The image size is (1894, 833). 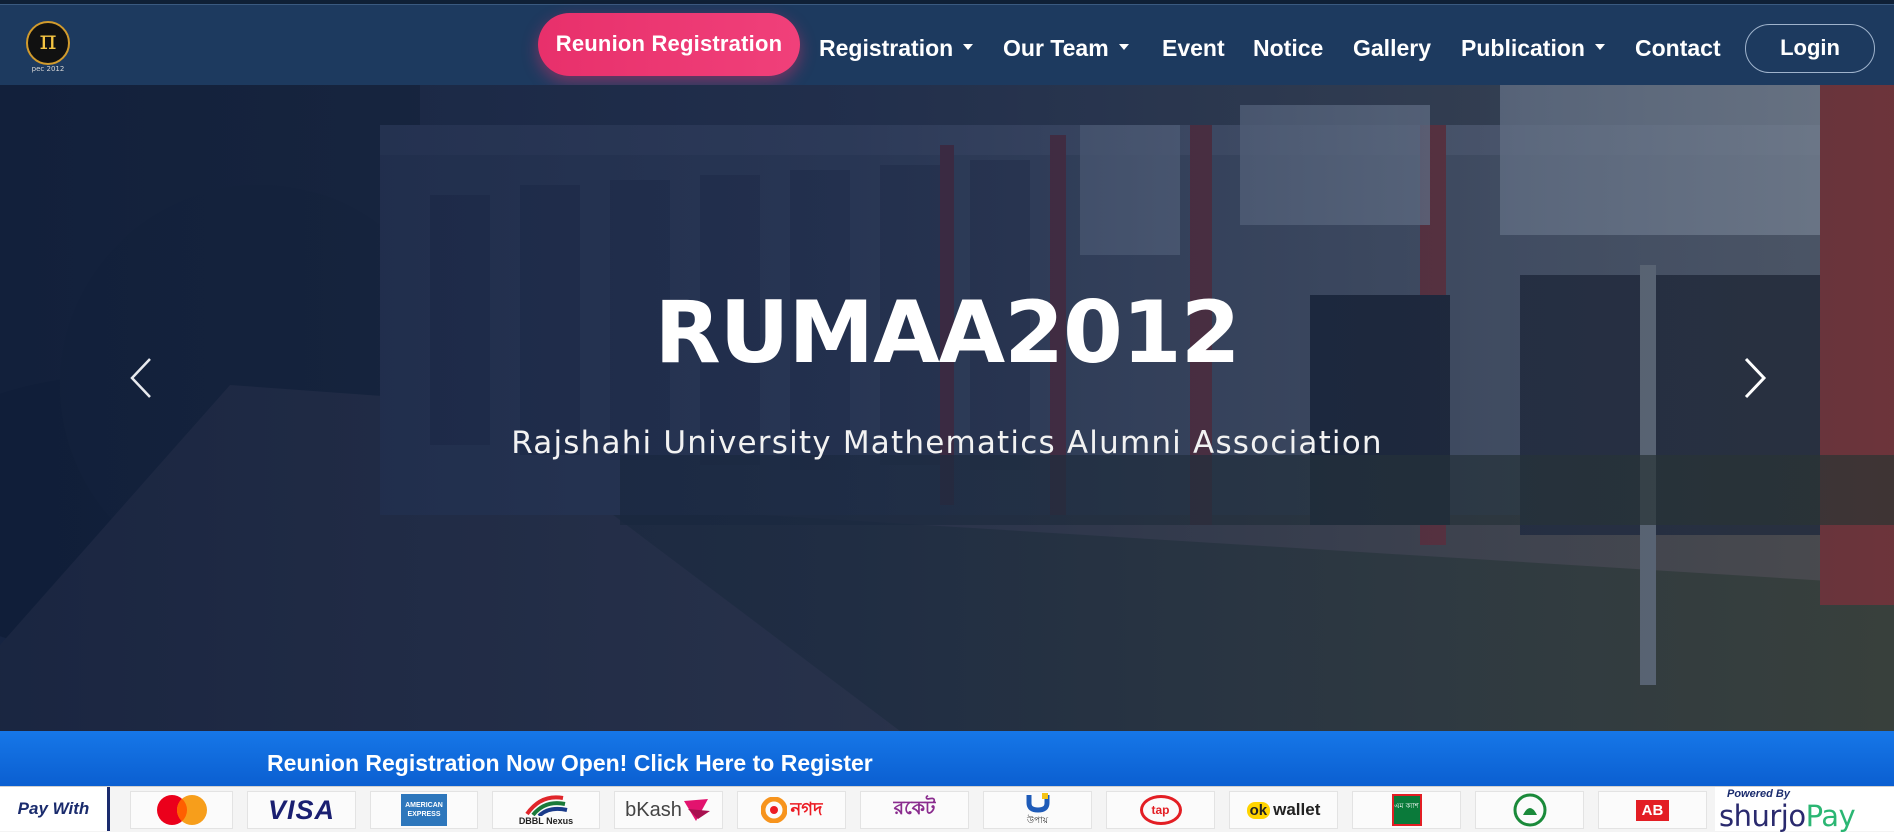 I want to click on upay-text: উপায়, so click(x=1037, y=820).